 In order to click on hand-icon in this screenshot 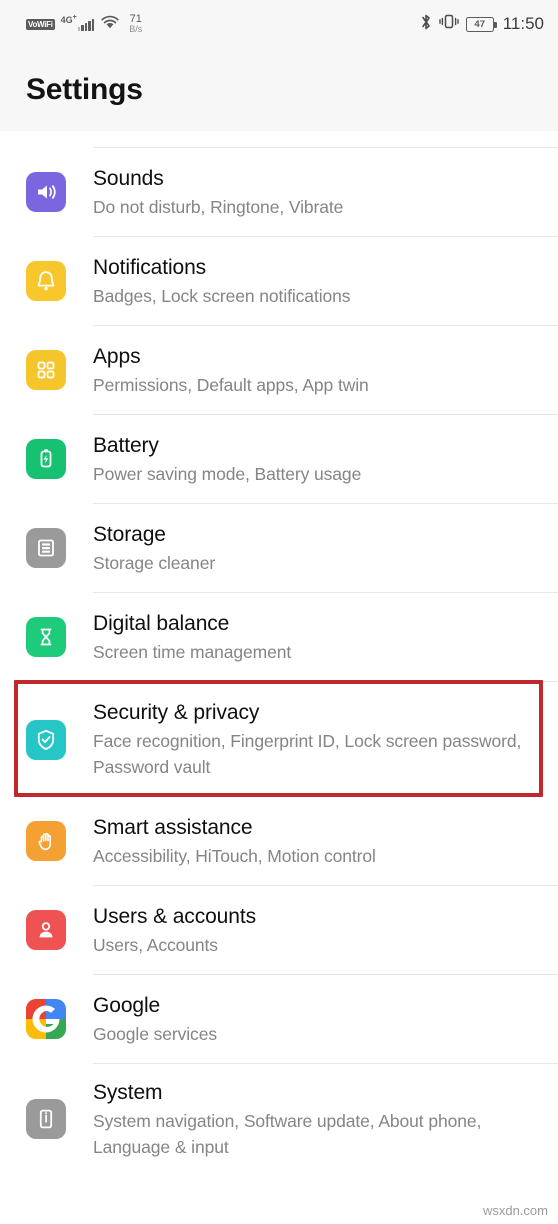, I will do `click(46, 841)`.